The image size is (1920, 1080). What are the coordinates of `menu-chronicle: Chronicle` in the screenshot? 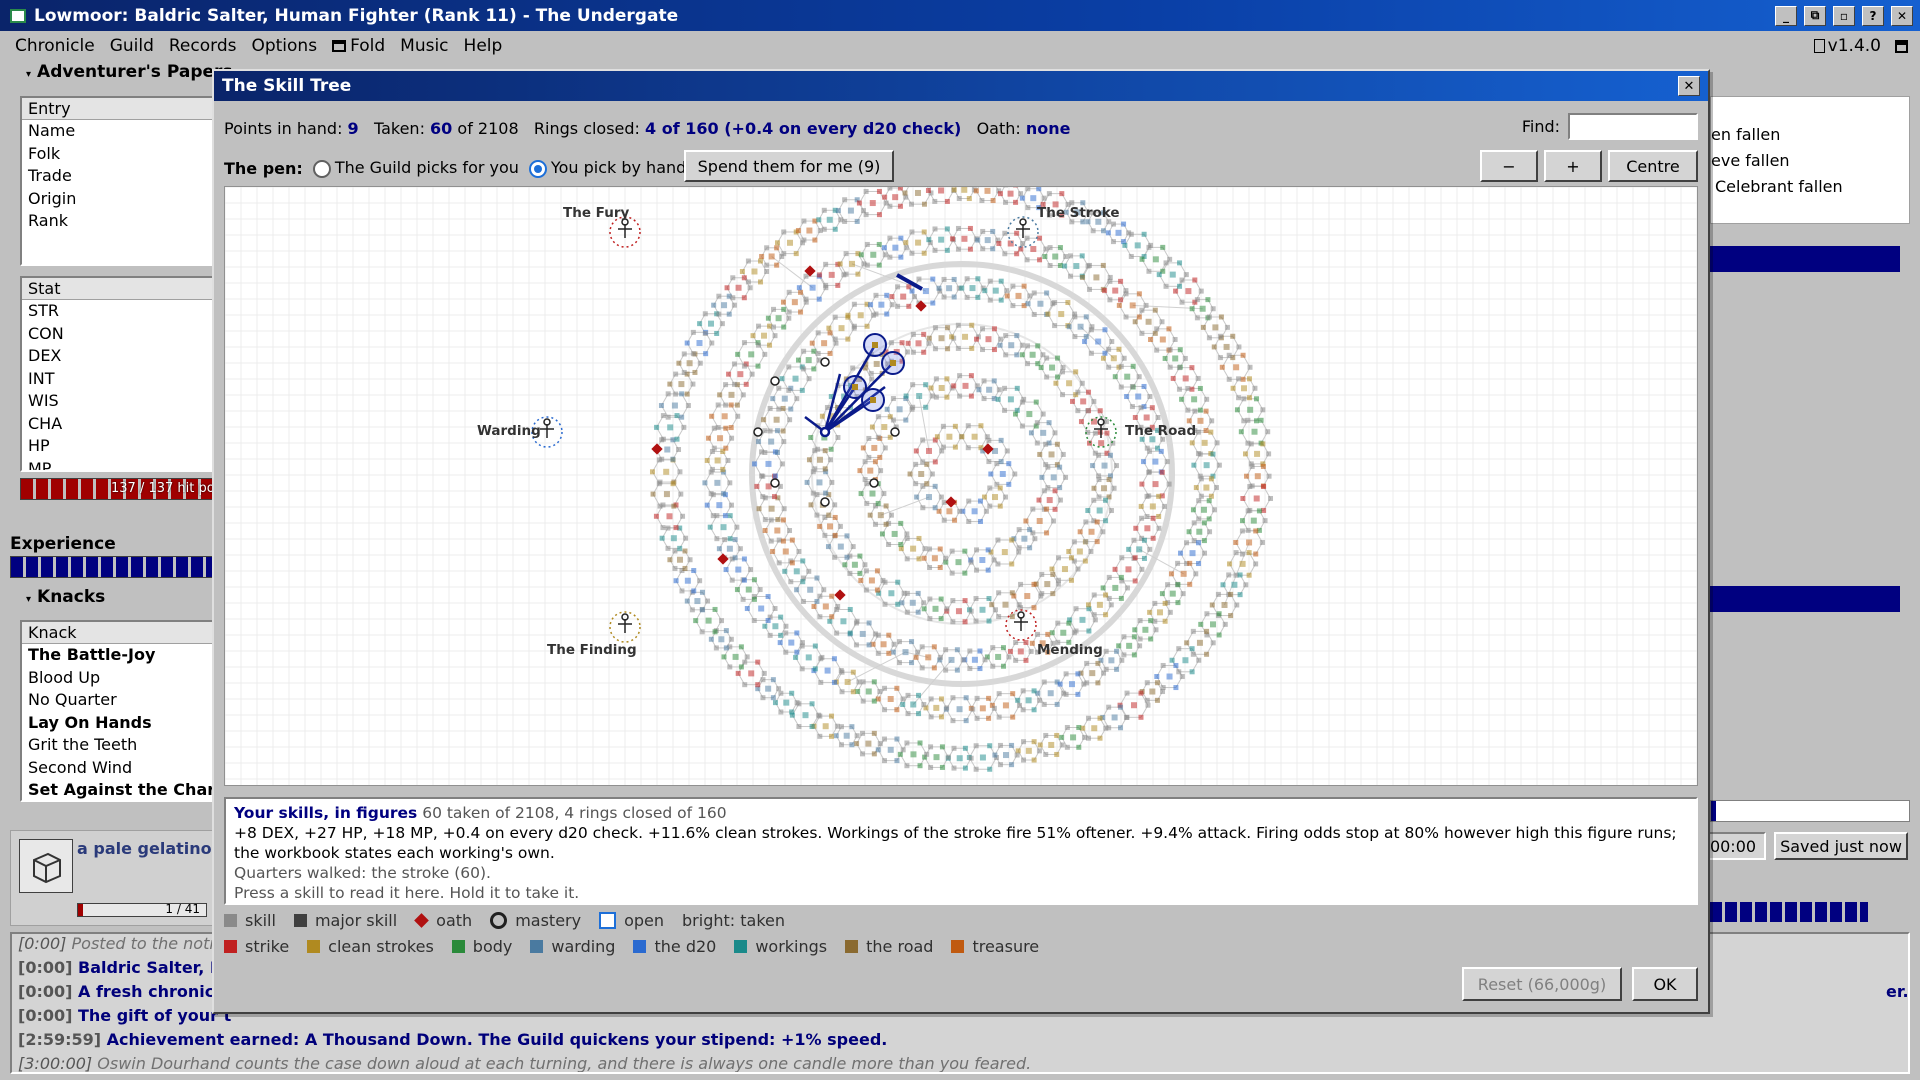 It's located at (51, 46).